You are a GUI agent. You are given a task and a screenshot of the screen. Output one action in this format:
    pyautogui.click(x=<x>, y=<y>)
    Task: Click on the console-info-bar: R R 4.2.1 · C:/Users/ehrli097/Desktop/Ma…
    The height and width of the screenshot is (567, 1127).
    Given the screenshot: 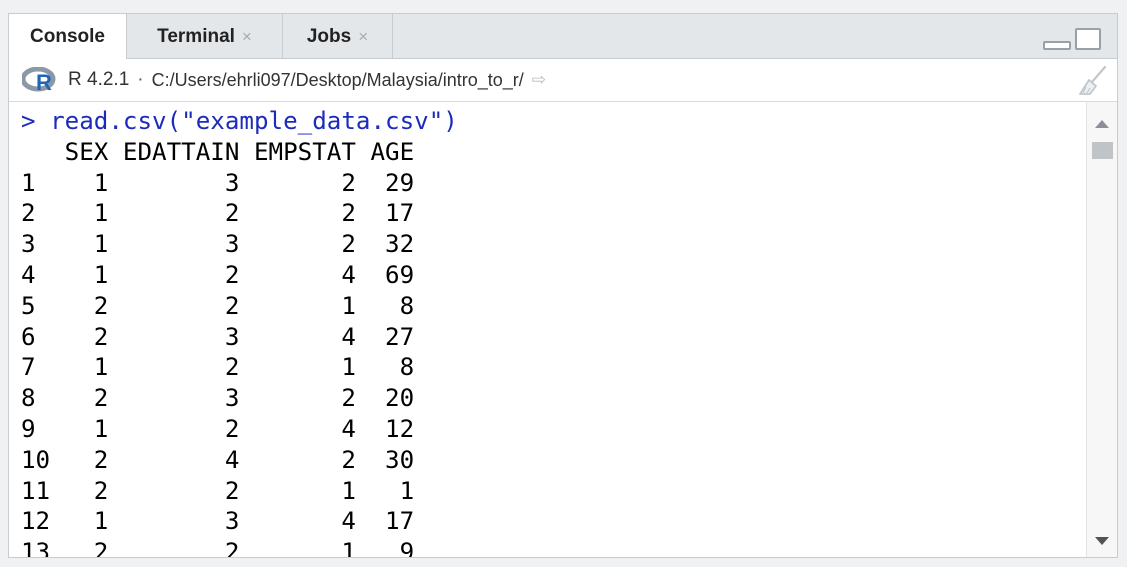 What is the action you would take?
    pyautogui.click(x=563, y=80)
    